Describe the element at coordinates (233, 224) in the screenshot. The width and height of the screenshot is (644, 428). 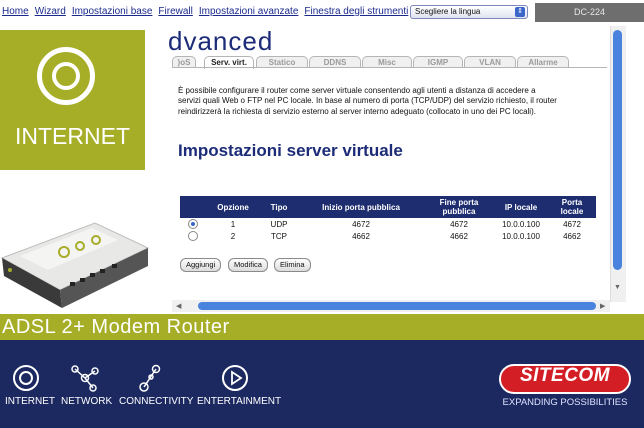
I see `table-cell-option: 1` at that location.